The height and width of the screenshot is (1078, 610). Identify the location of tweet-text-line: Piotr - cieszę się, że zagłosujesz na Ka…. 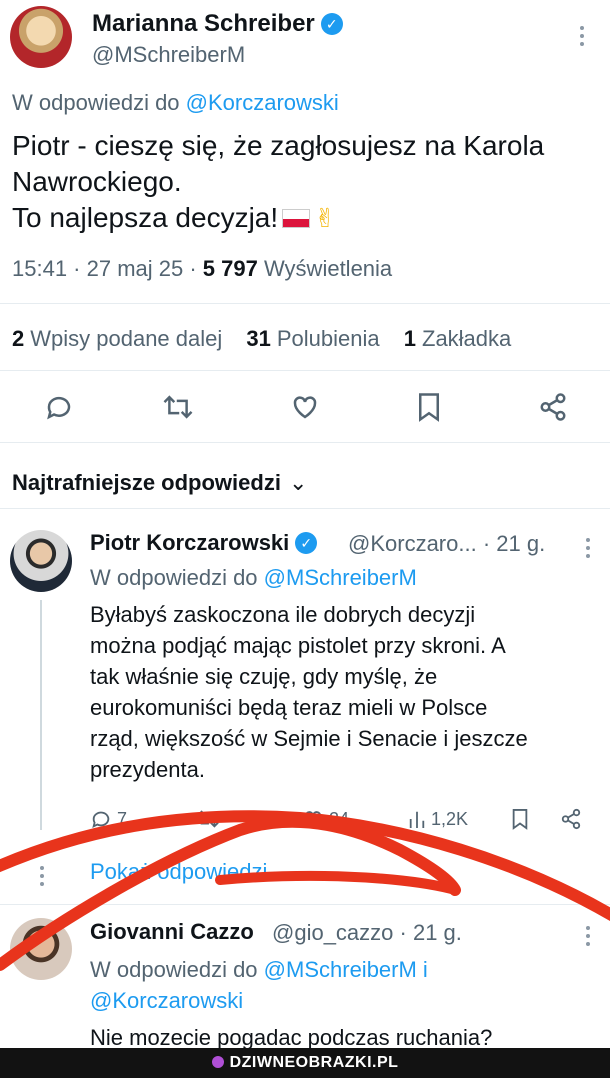
(278, 145).